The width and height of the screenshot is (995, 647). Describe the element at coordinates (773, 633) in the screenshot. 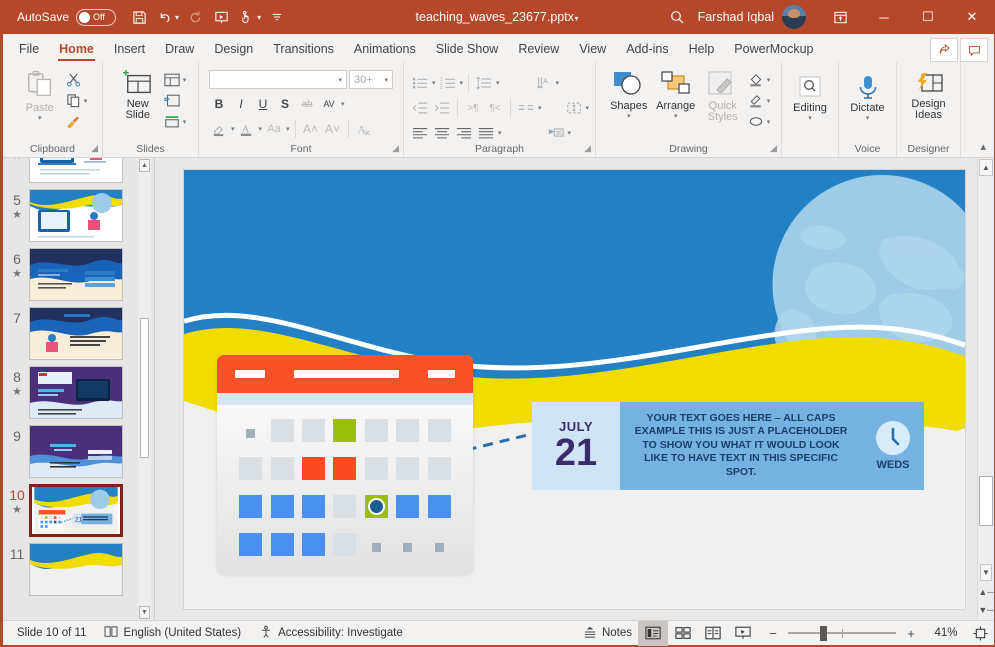

I see `zoom-out-button: −` at that location.